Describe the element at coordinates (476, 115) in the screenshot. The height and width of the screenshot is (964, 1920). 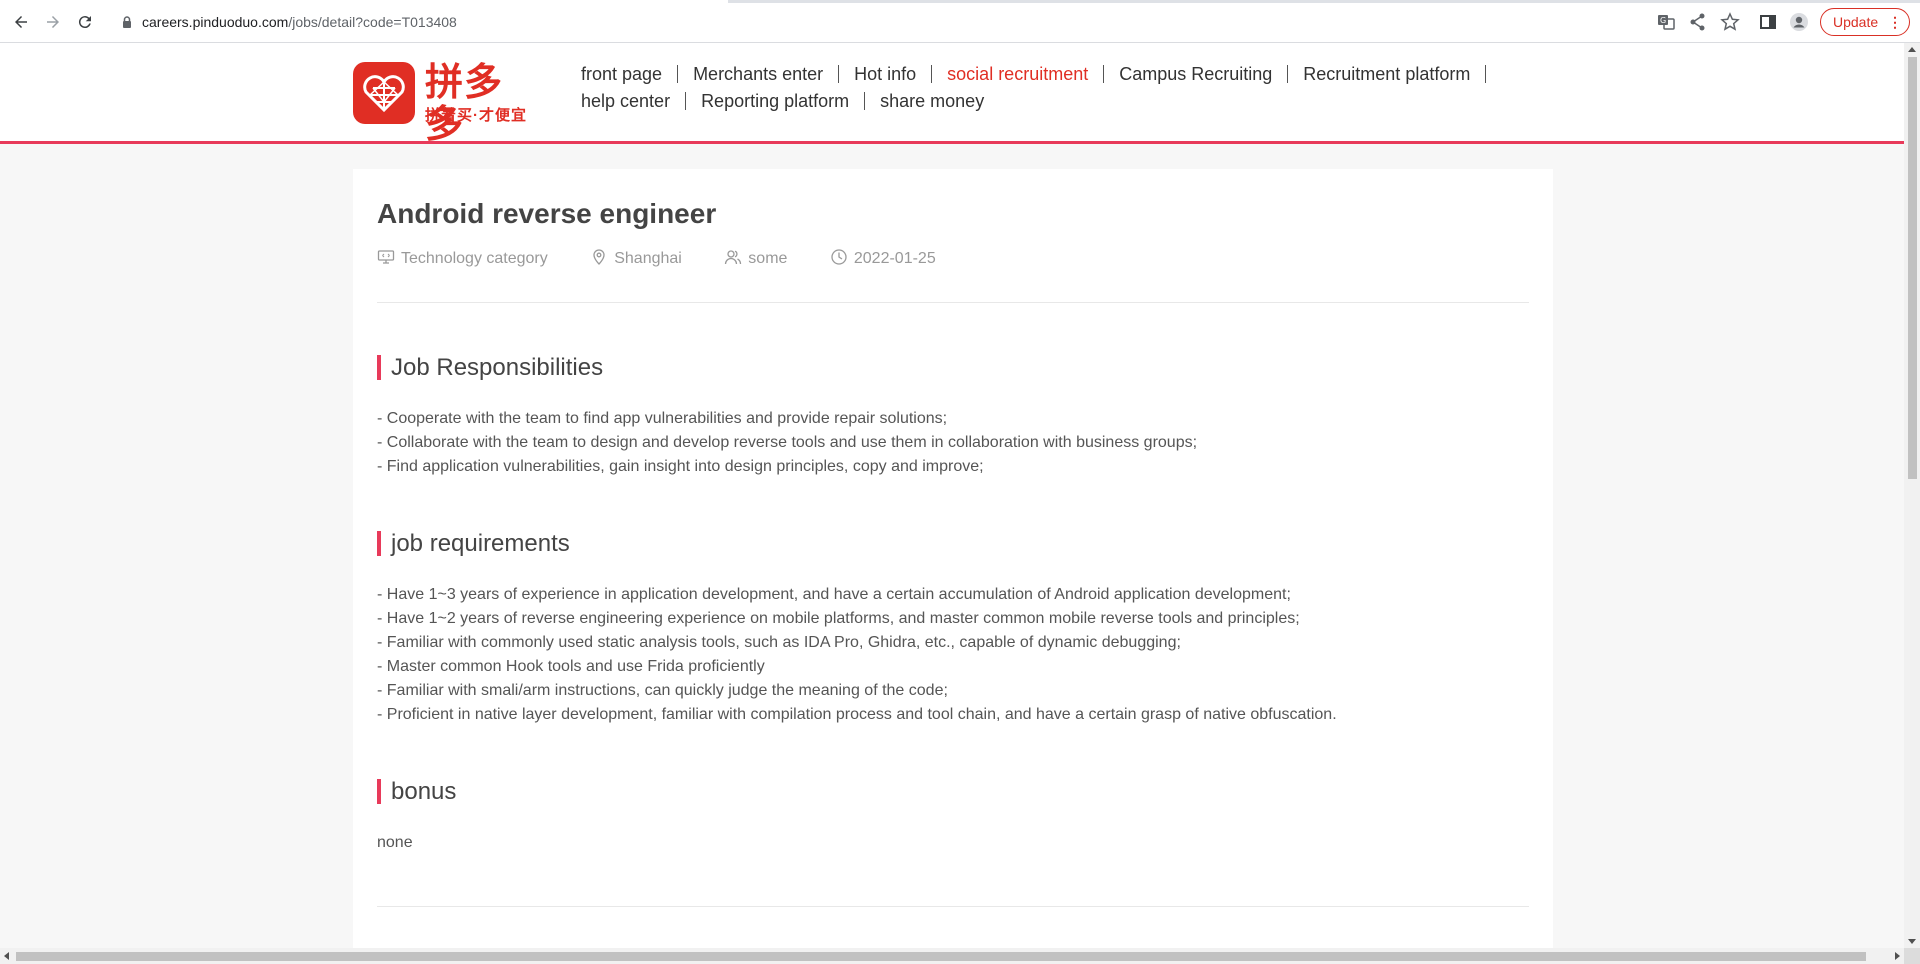
I see `logo-slogan: 拼着买·才便宜` at that location.